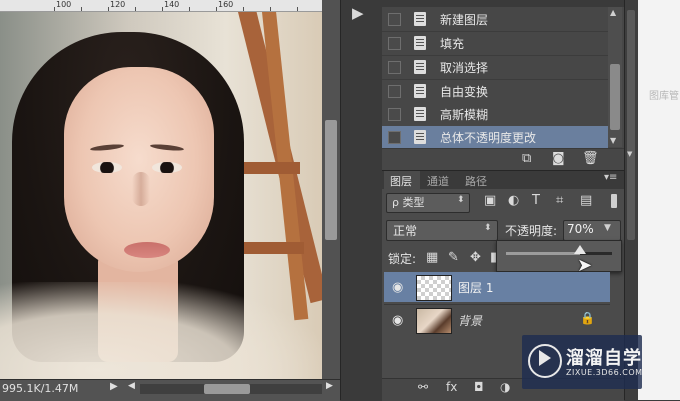  I want to click on opacity-slider-popup, so click(559, 256).